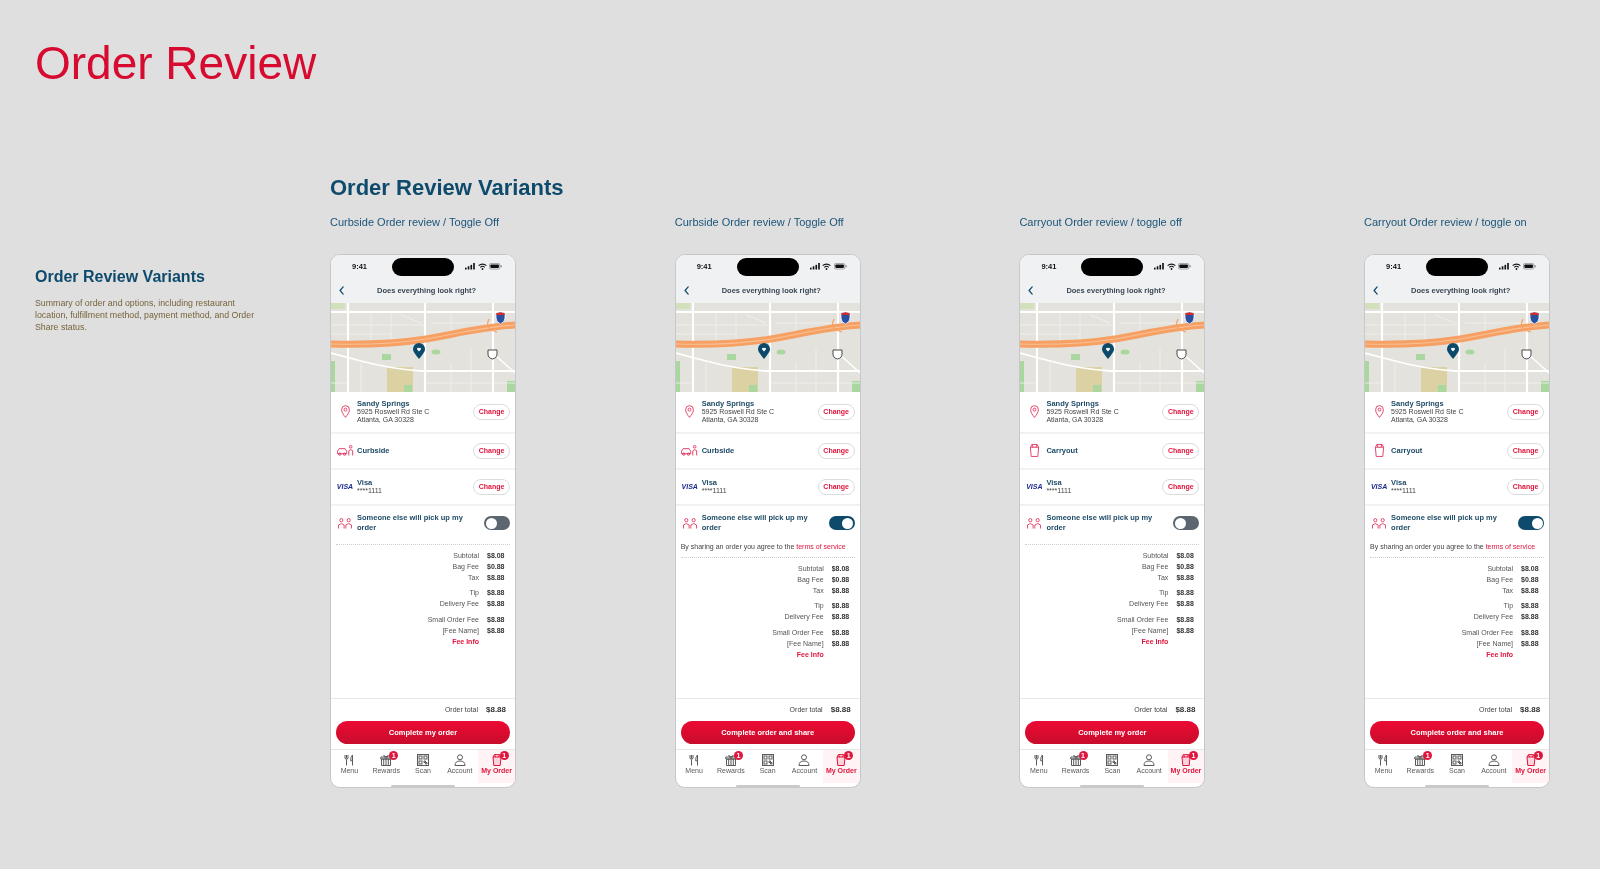 The height and width of the screenshot is (869, 1600). I want to click on sidebar-description: Summary of order and options, including restaurant location, fulfillment method, payment method, and Order Share status., so click(145, 315).